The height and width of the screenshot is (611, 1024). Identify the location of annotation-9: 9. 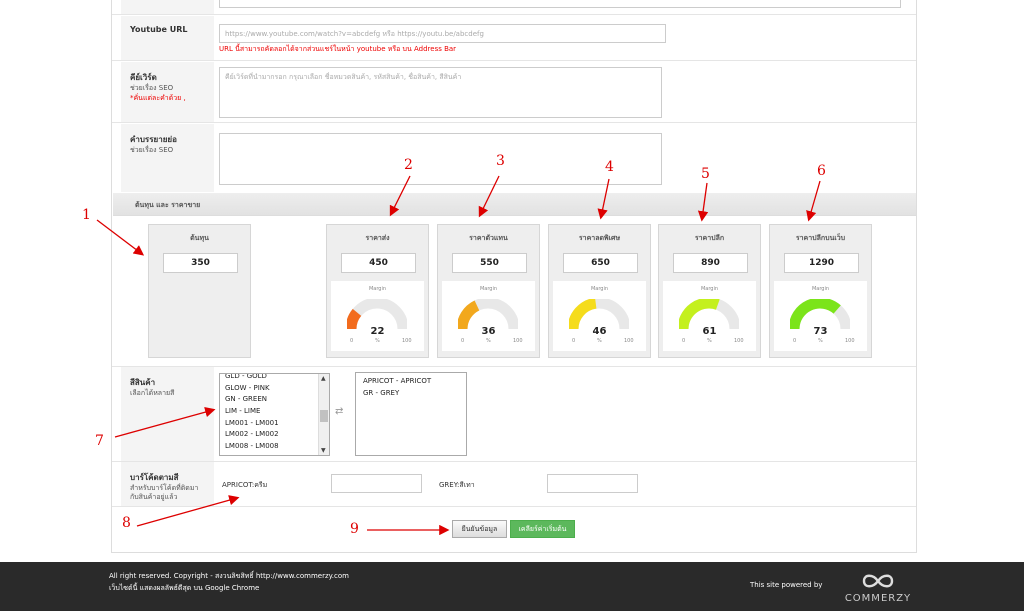
(354, 529).